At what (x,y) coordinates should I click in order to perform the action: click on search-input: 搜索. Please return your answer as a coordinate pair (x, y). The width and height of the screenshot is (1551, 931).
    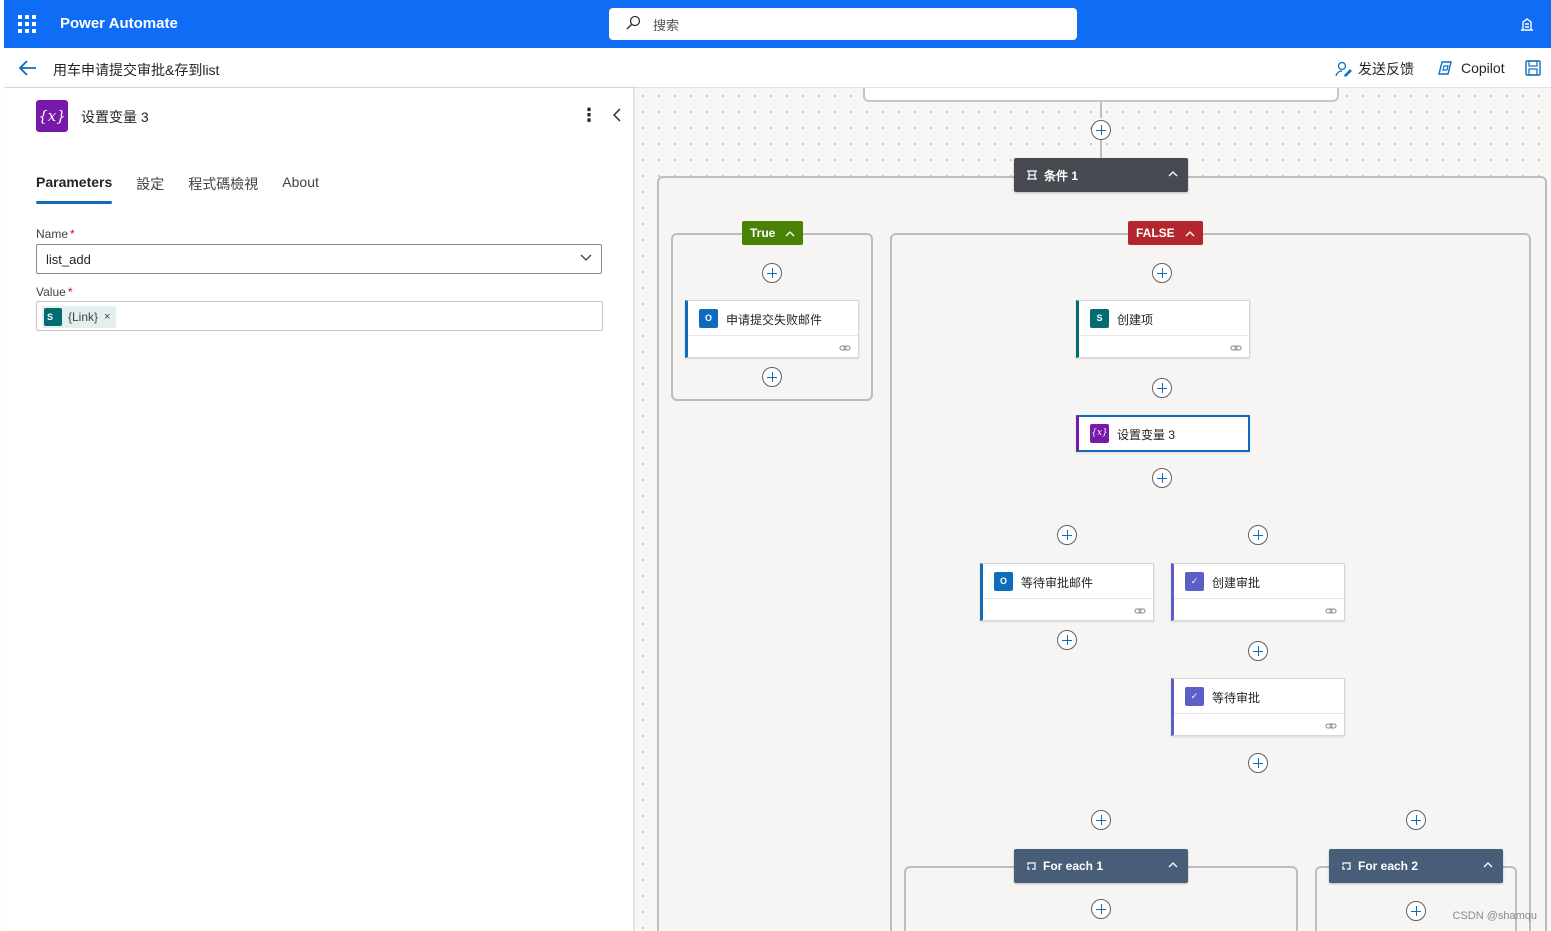
    Looking at the image, I should click on (843, 24).